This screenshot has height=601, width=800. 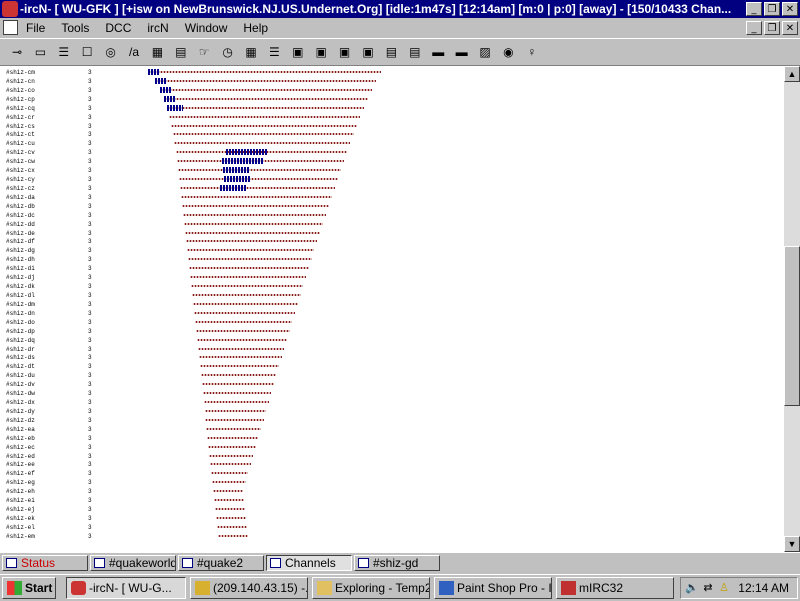 What do you see at coordinates (391, 72) in the screenshot?
I see `channel-row: #shiz-cm 3` at bounding box center [391, 72].